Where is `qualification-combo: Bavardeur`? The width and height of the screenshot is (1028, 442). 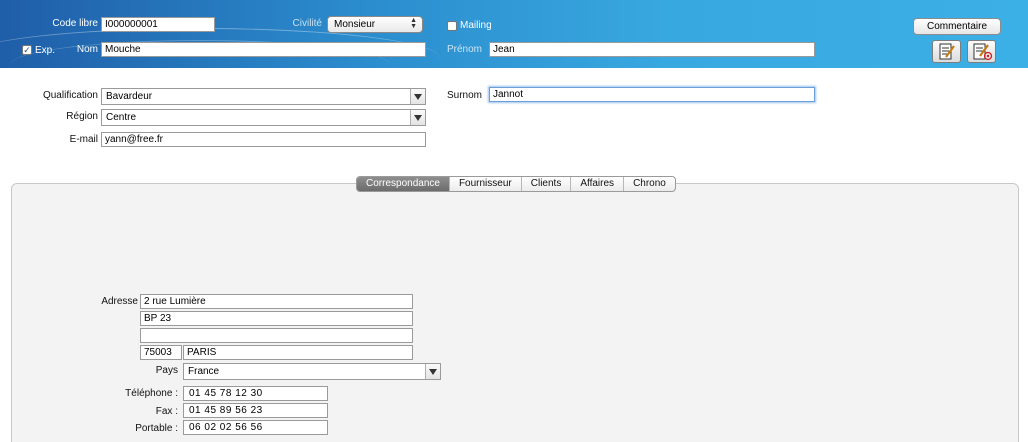
qualification-combo: Bavardeur is located at coordinates (263, 96).